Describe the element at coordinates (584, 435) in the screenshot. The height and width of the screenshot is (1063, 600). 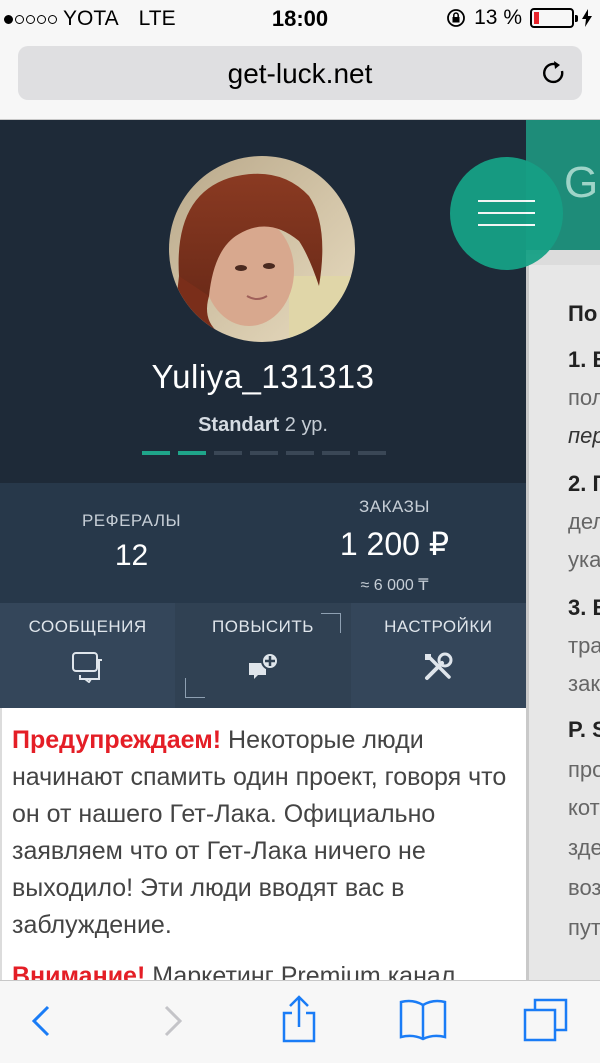
I see `background-text-line: пер` at that location.